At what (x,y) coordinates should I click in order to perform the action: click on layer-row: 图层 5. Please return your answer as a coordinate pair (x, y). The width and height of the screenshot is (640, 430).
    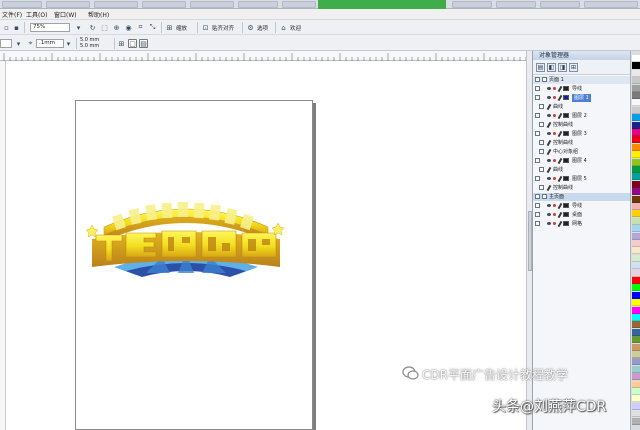
    Looking at the image, I should click on (582, 179).